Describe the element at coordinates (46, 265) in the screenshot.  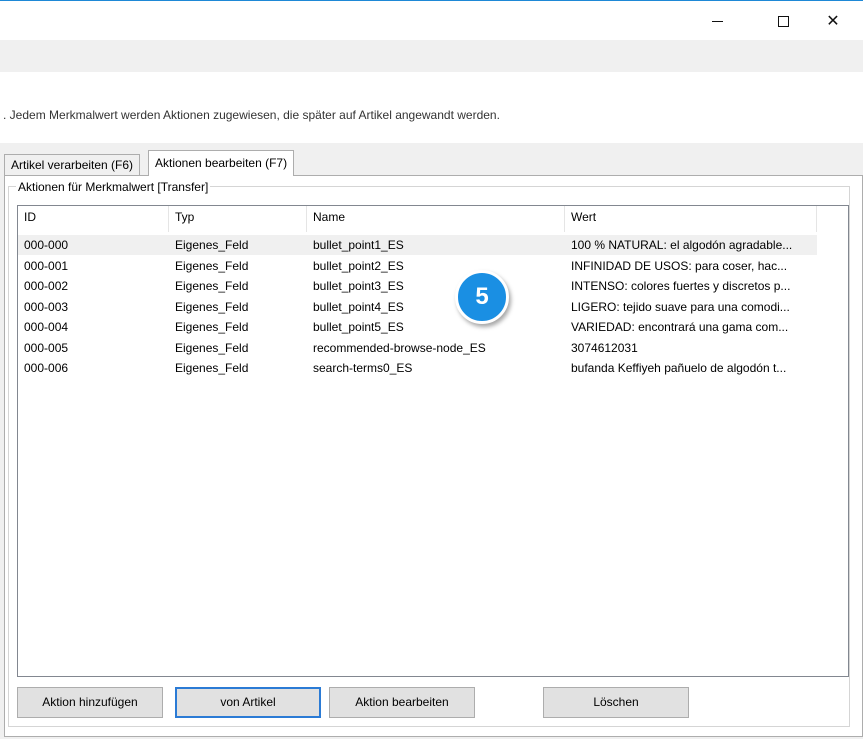
I see `cell-id: 000-001` at that location.